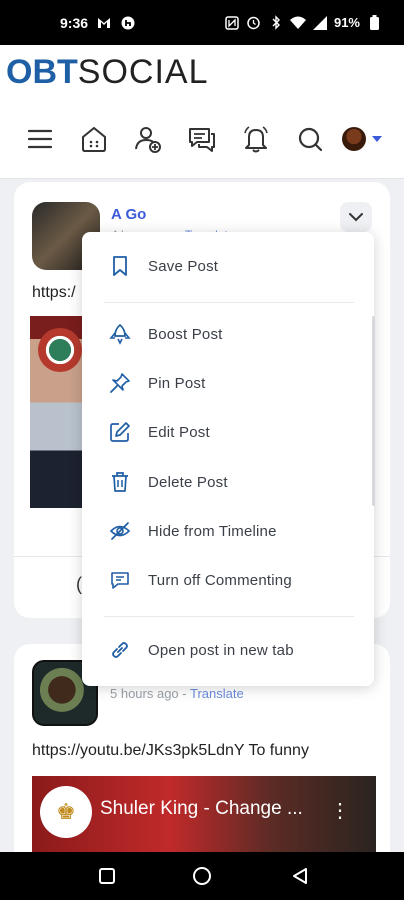  What do you see at coordinates (107, 72) in the screenshot?
I see `obt-social-logo: OBTSOCIAL` at bounding box center [107, 72].